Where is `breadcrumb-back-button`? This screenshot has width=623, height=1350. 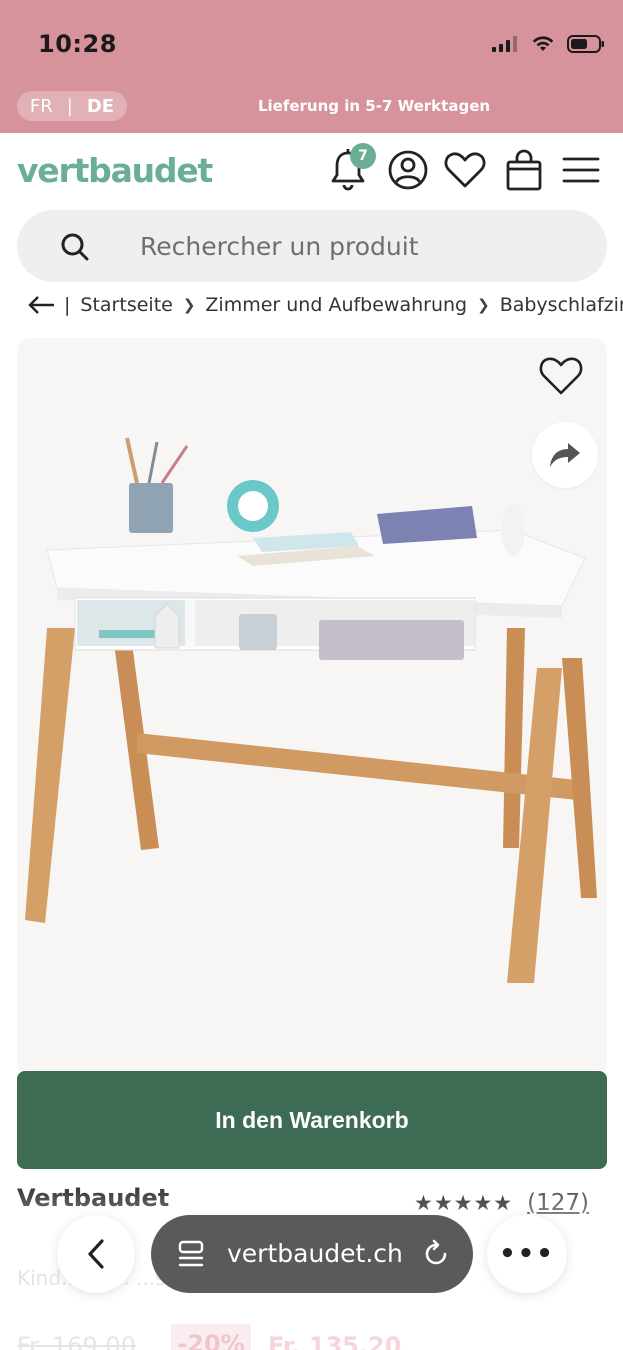 breadcrumb-back-button is located at coordinates (42, 305).